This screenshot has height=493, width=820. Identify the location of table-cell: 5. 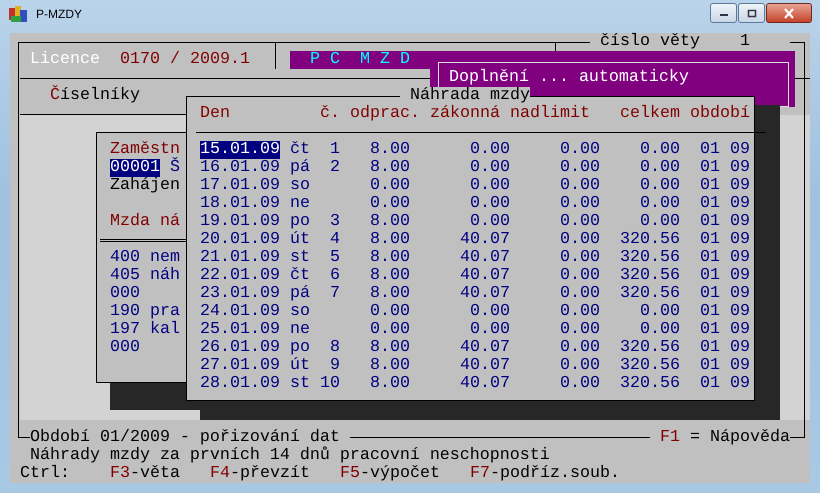
(335, 258).